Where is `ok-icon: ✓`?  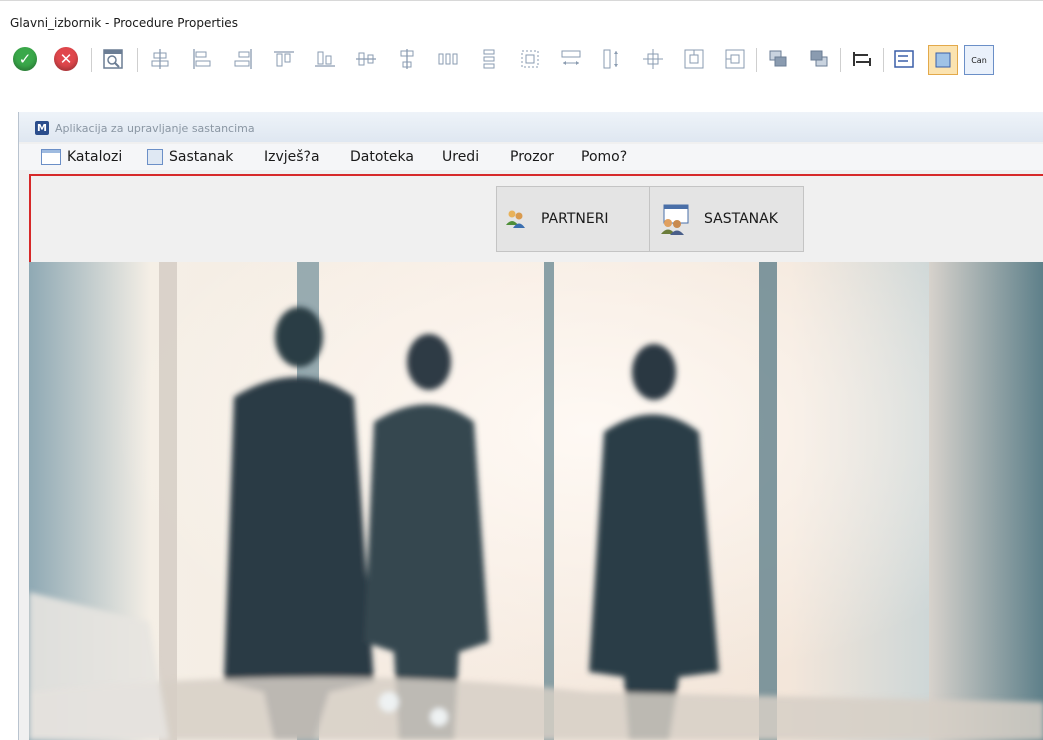 ok-icon: ✓ is located at coordinates (25, 59).